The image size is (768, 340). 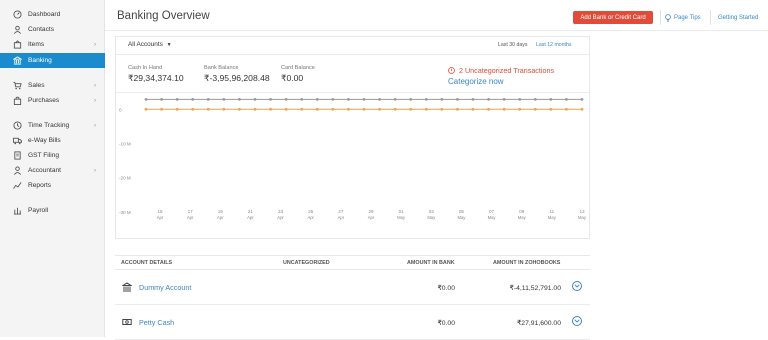 I want to click on getting-started-link: Getting Started, so click(x=738, y=17).